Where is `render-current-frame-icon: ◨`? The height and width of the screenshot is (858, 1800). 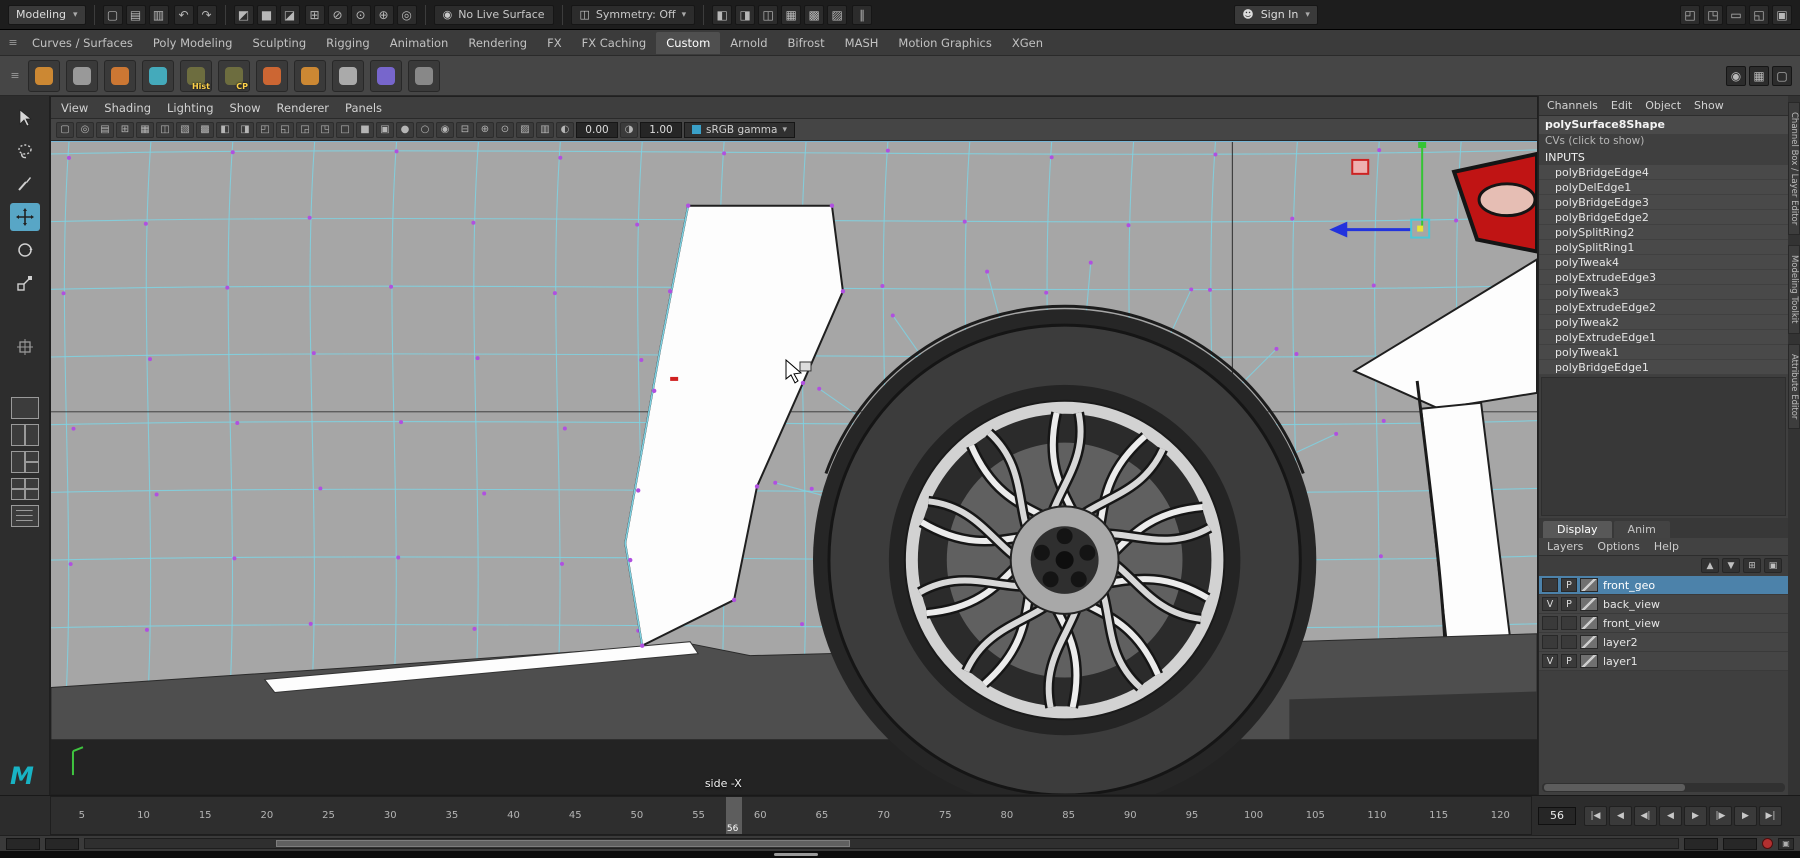 render-current-frame-icon: ◨ is located at coordinates (745, 14).